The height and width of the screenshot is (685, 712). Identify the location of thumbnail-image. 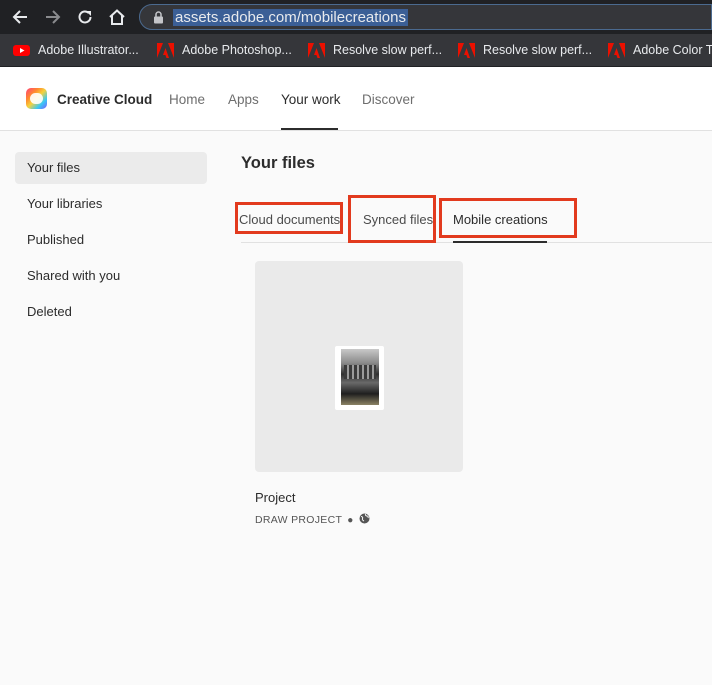
(360, 377).